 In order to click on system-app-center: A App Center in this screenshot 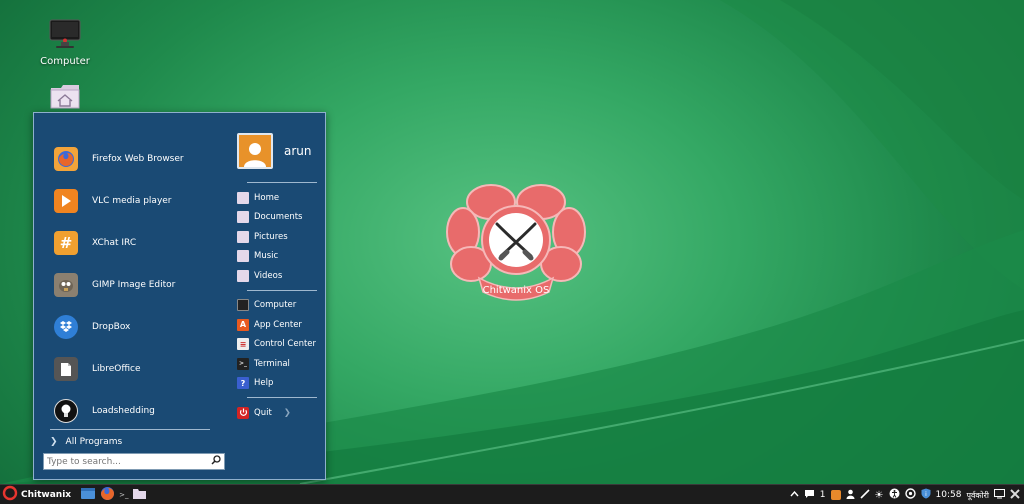, I will do `click(277, 325)`.